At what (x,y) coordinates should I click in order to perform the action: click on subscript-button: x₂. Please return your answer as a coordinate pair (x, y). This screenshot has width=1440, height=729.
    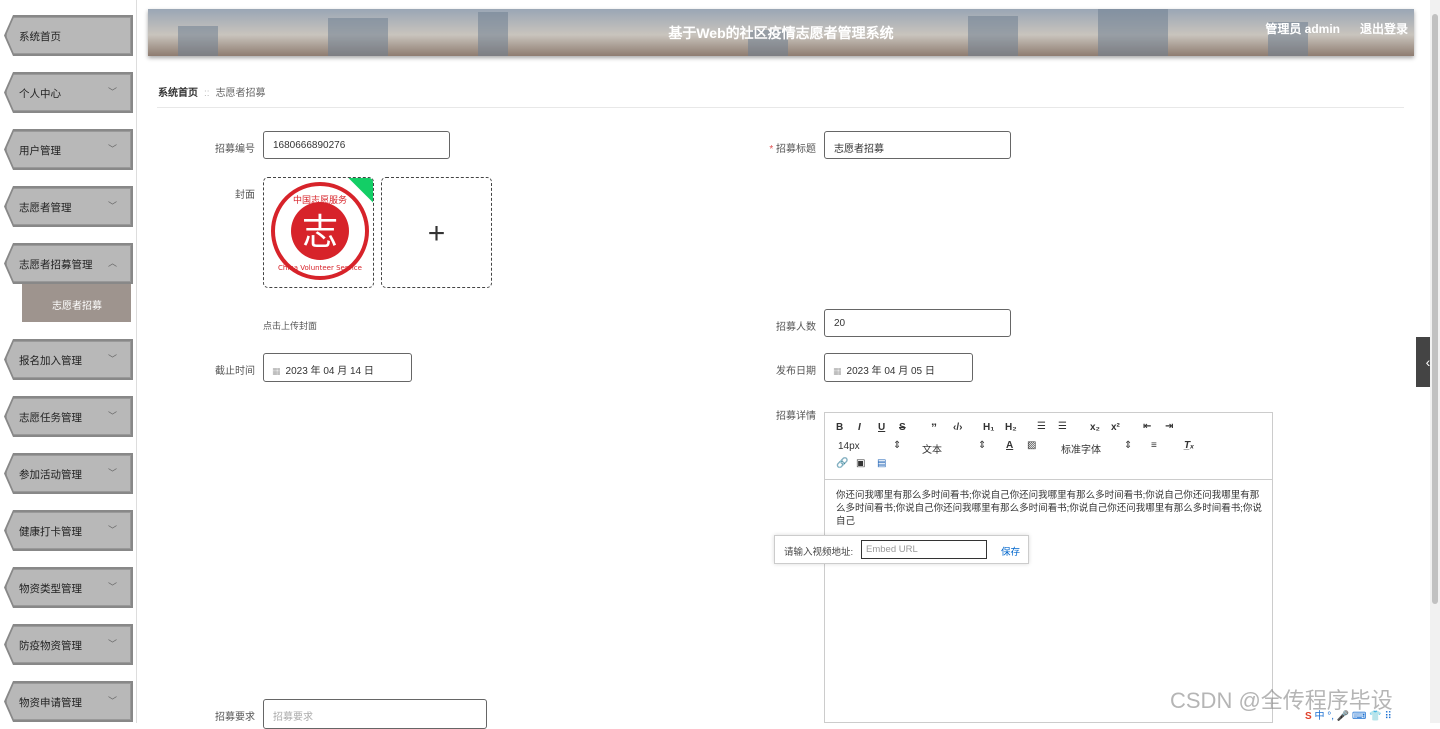
    Looking at the image, I should click on (1095, 427).